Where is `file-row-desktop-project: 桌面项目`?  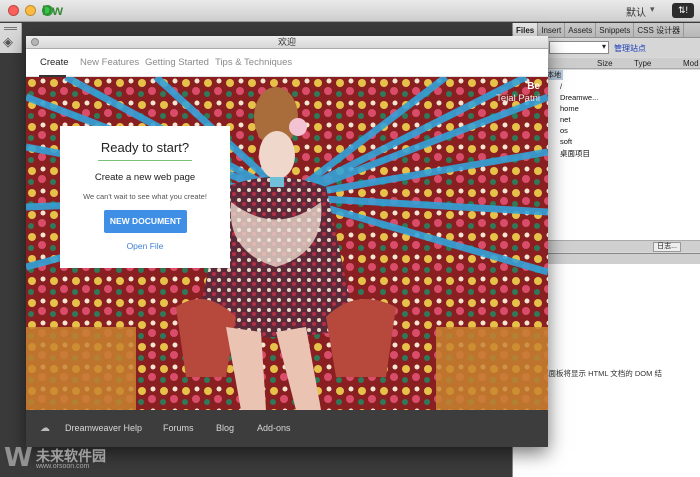 file-row-desktop-project: 桌面项目 is located at coordinates (575, 153).